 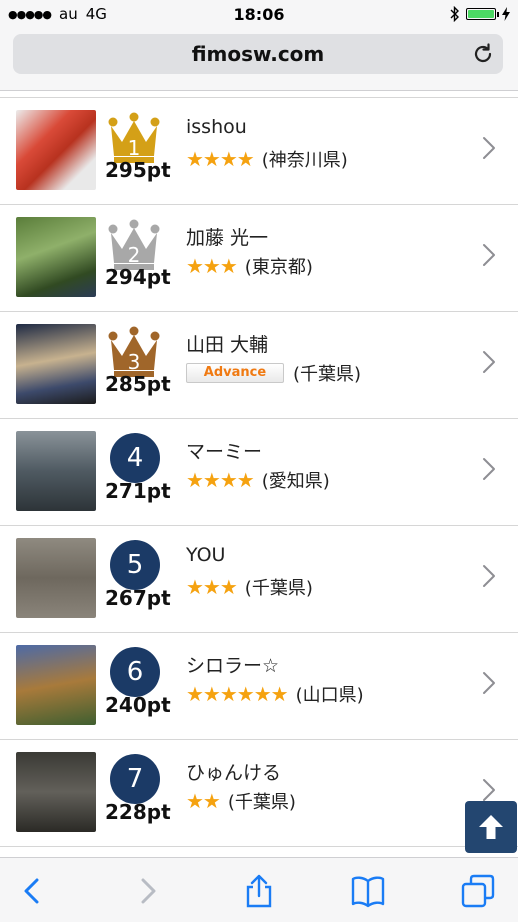 What do you see at coordinates (206, 555) in the screenshot?
I see `angler-name: YOU` at bounding box center [206, 555].